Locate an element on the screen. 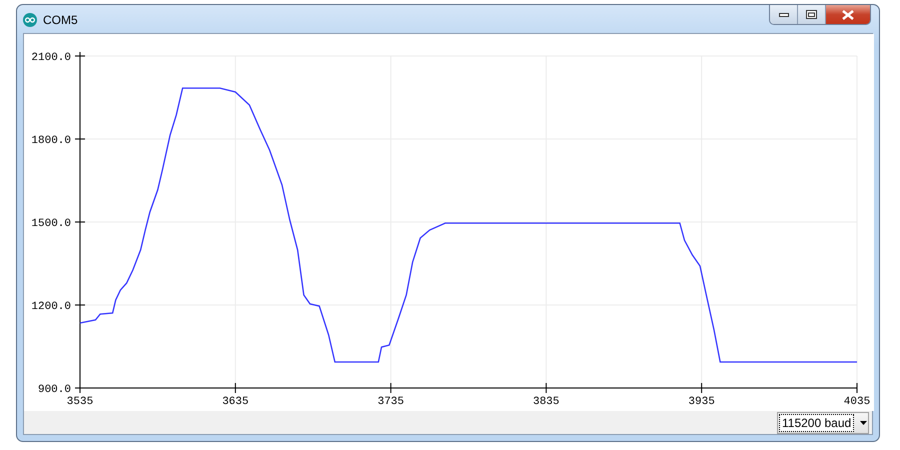 The width and height of the screenshot is (900, 450). y-tick-label: 1500.0 is located at coordinates (51, 224).